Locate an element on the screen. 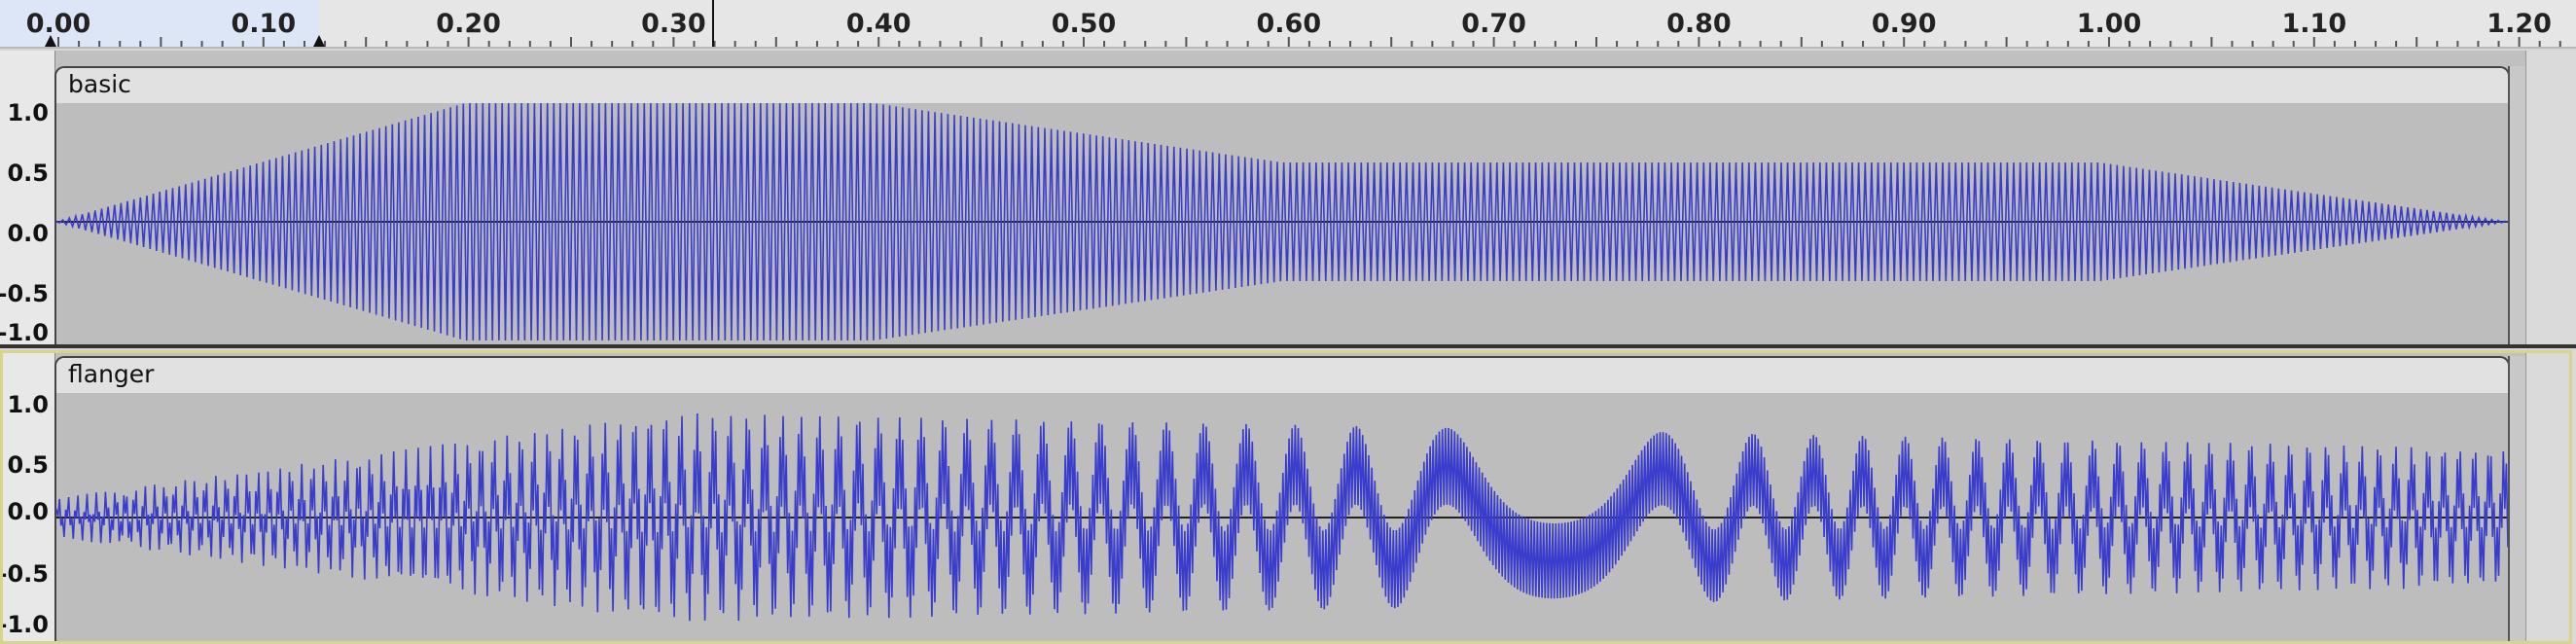 The width and height of the screenshot is (2576, 644). track-end-flanger is located at coordinates (2516, 499).